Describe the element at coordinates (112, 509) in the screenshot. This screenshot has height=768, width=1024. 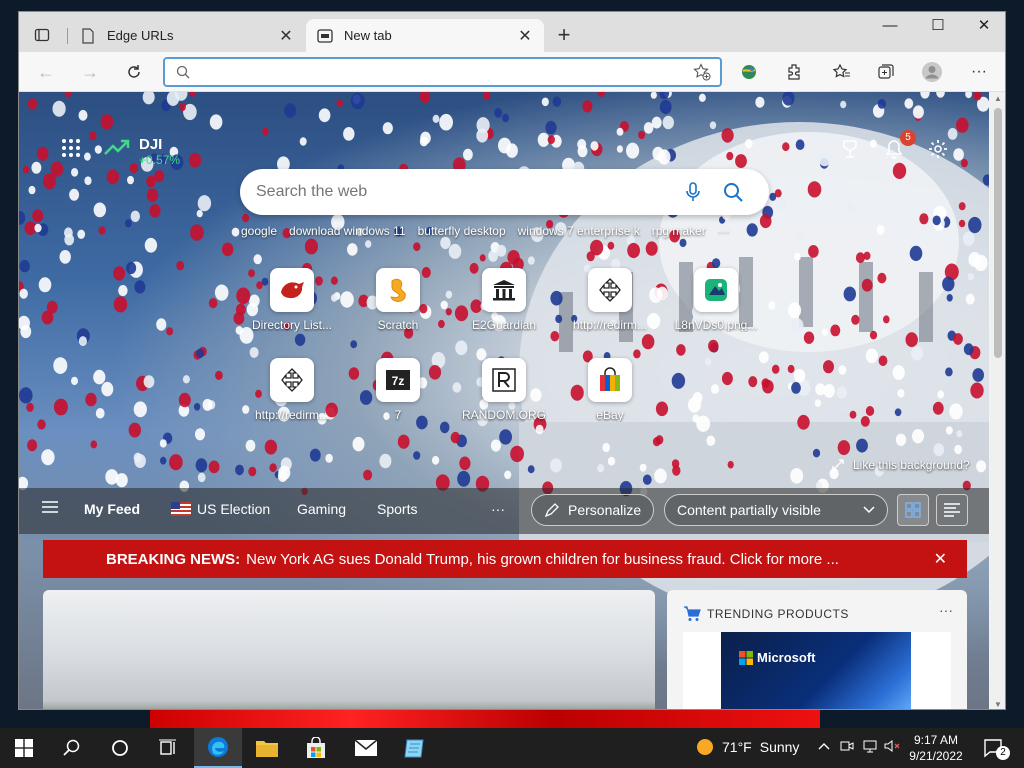
I see `tab-my-feed: My Feed` at that location.